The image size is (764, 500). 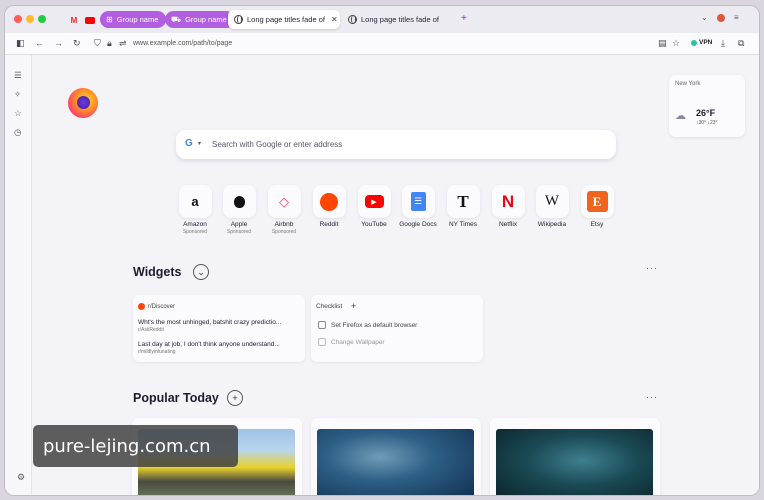 I want to click on vpn-button: VPN, so click(x=701, y=42).